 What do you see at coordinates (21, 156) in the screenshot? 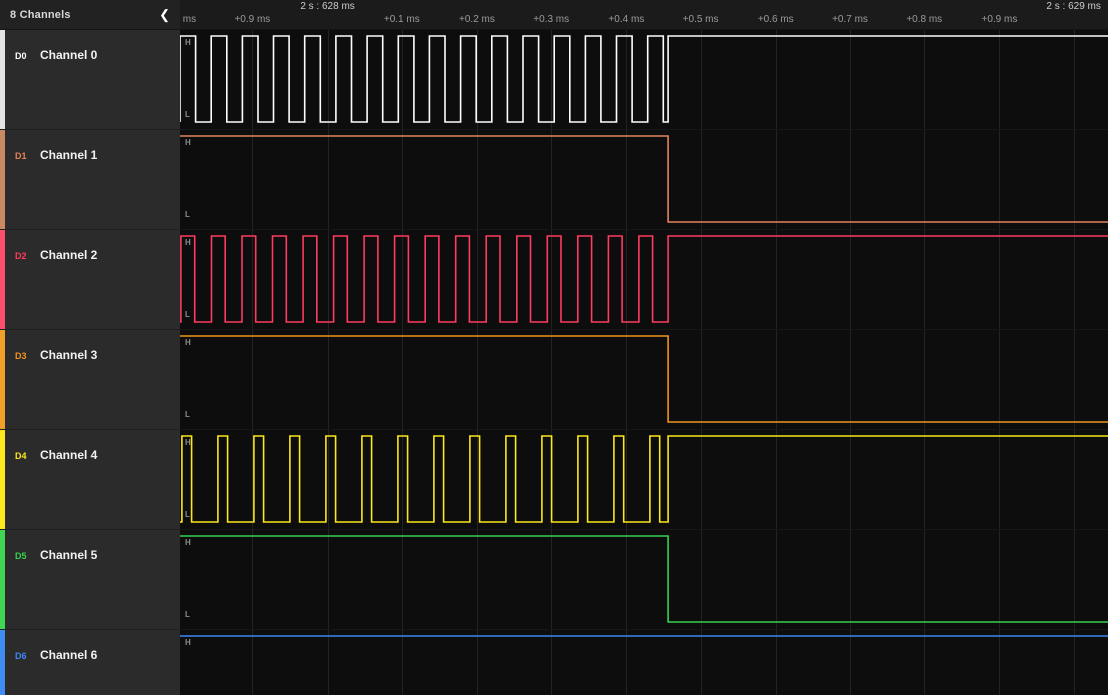
I see `channel-id-label: D1` at bounding box center [21, 156].